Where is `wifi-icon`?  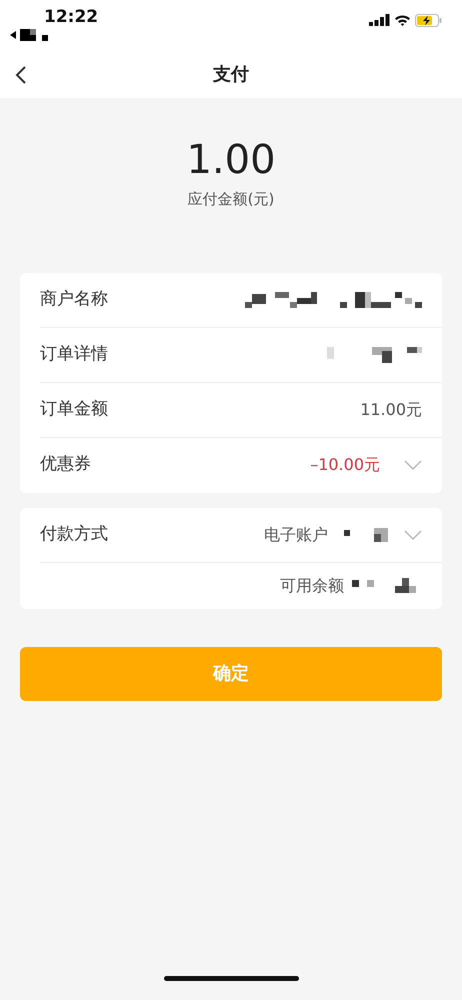
wifi-icon is located at coordinates (402, 20).